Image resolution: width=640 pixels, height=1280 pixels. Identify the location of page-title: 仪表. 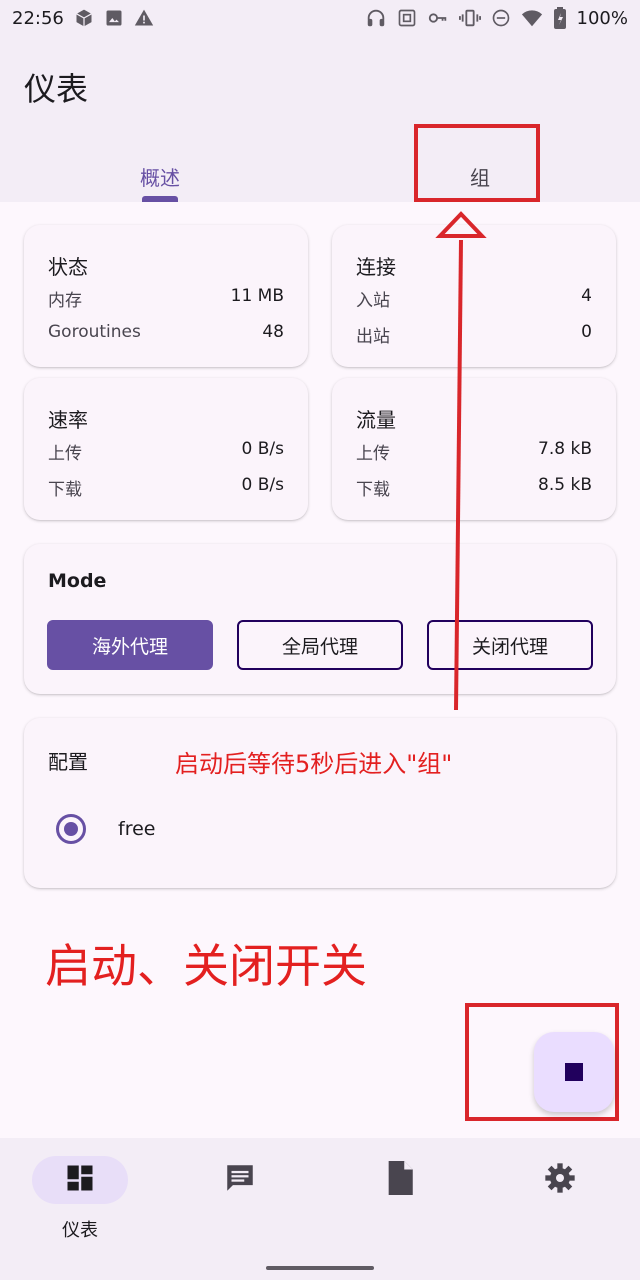
(56, 89).